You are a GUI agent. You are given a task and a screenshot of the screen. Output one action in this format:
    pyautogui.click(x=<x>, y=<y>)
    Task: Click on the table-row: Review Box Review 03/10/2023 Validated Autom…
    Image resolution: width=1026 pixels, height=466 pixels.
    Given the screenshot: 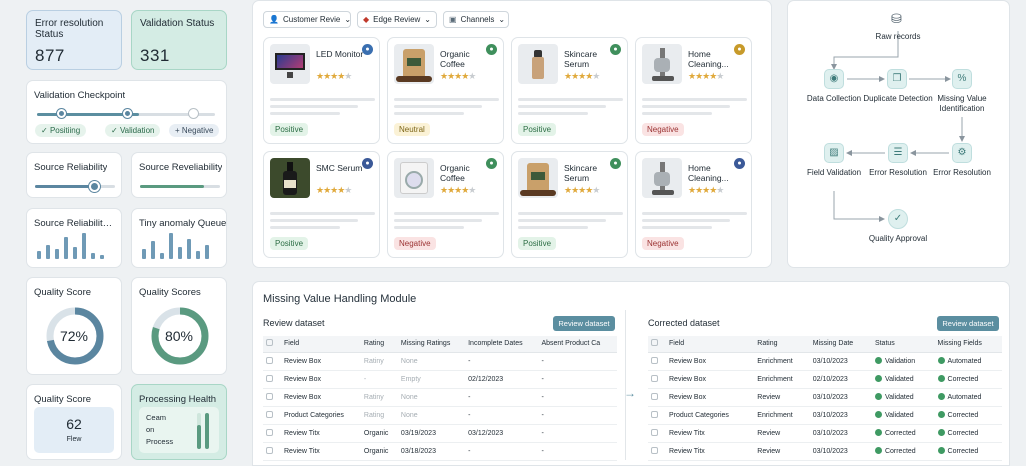 What is the action you would take?
    pyautogui.click(x=825, y=397)
    